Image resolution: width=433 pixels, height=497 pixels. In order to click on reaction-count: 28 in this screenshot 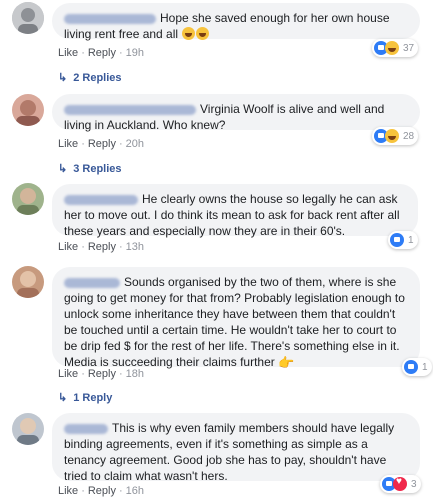, I will do `click(409, 136)`.